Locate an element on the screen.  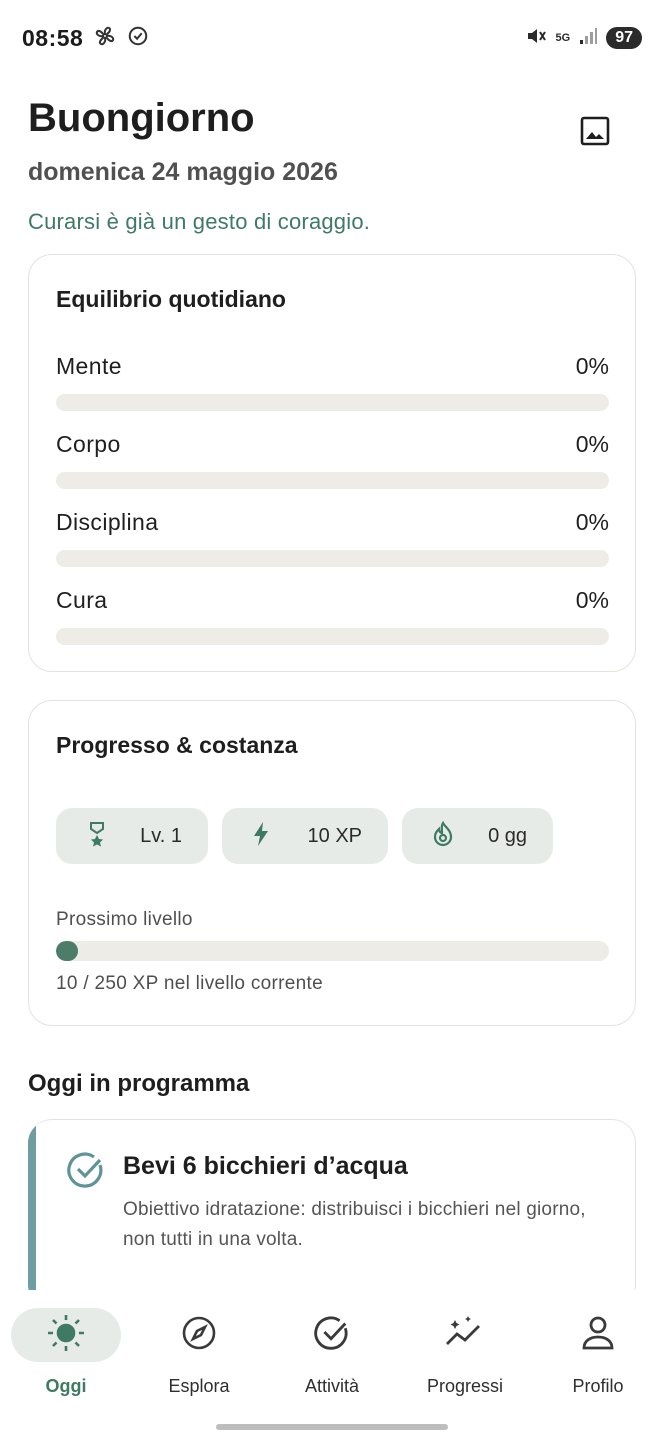
flame-icon is located at coordinates (443, 836).